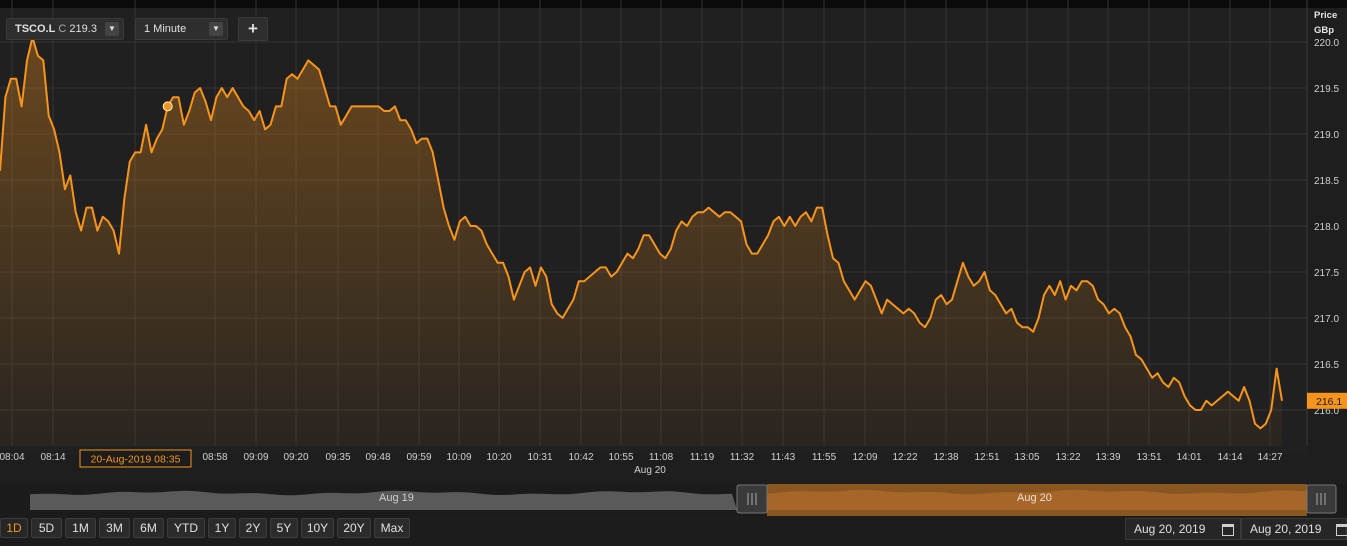  Describe the element at coordinates (945, 457) in the screenshot. I see `x-tick-label: 12:38` at that location.